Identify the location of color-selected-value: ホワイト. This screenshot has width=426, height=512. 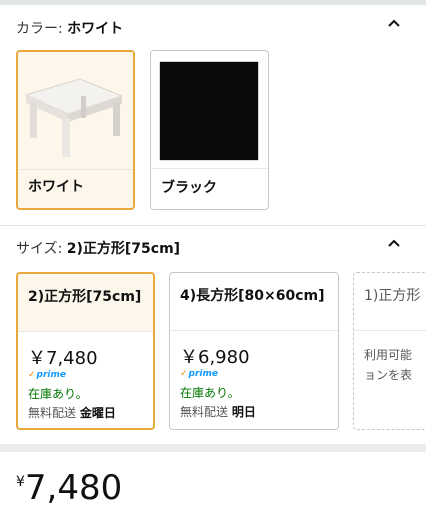
(95, 29).